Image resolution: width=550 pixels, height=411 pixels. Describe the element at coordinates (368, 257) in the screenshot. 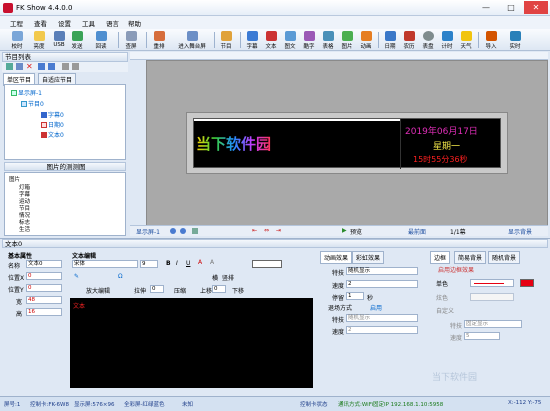

I see `tab-rainbow: 彩虹效果` at that location.